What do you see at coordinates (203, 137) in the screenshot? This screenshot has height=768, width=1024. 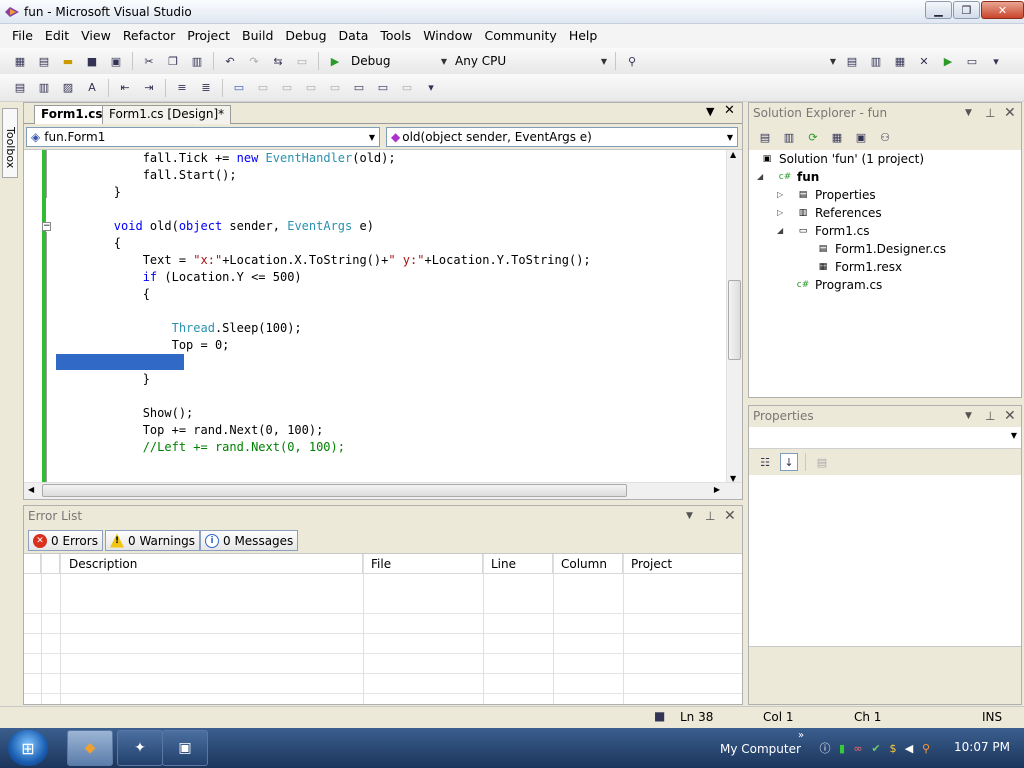 I see `types-combo: ◈ fun.Form1 ▼` at bounding box center [203, 137].